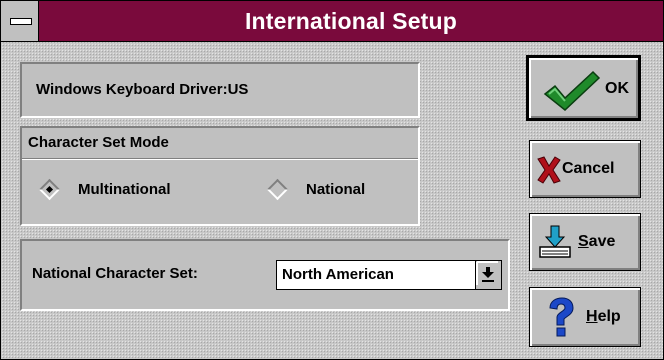  I want to click on ok-button-label: OK, so click(617, 88).